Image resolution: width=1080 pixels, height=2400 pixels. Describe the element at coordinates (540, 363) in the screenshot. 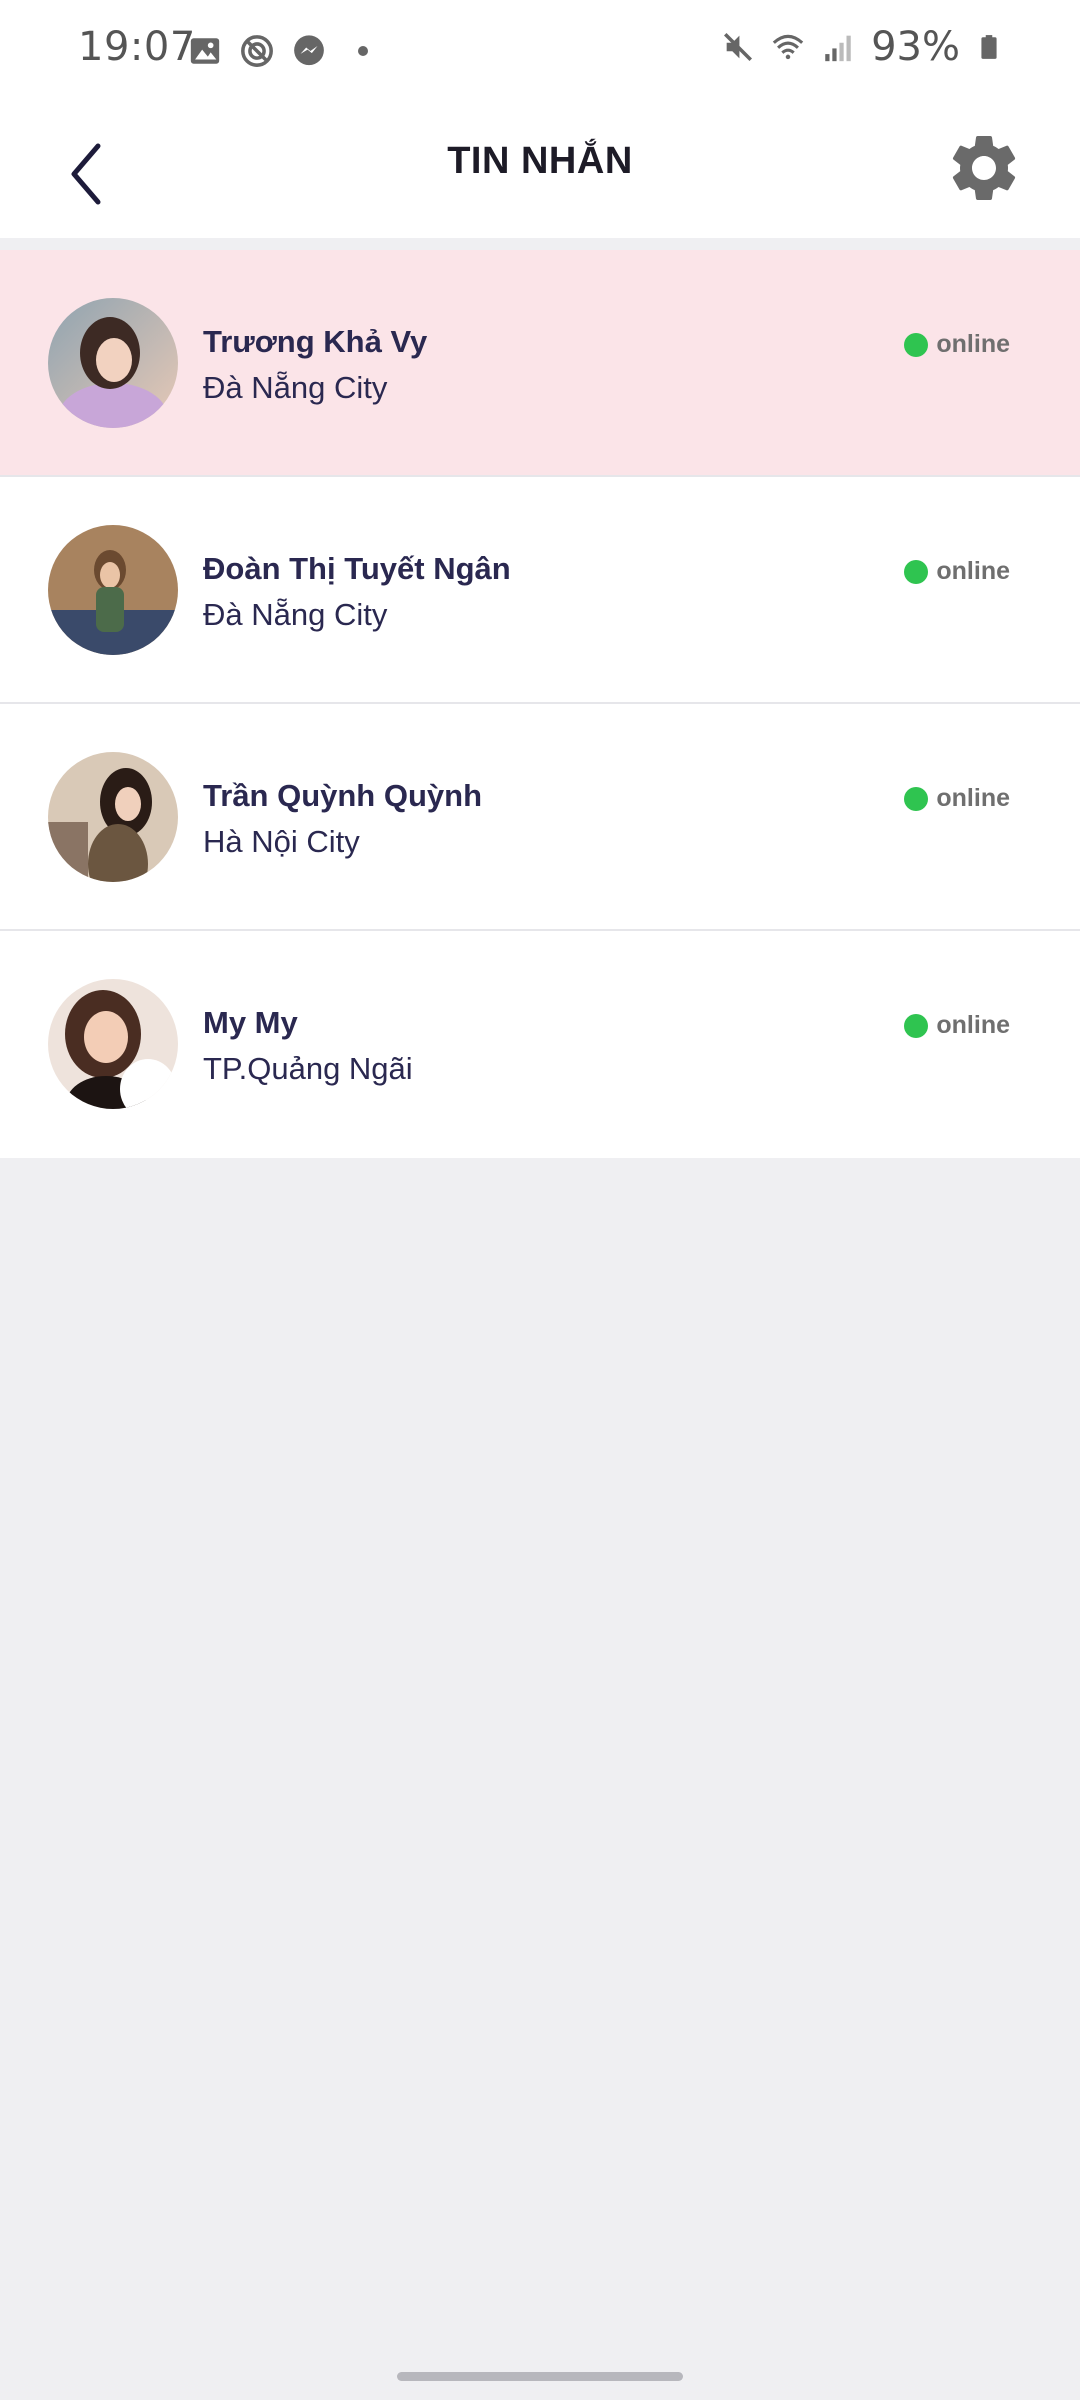

I see `conversation-row: Trương Khả Vy Đà Nẵng City online` at that location.